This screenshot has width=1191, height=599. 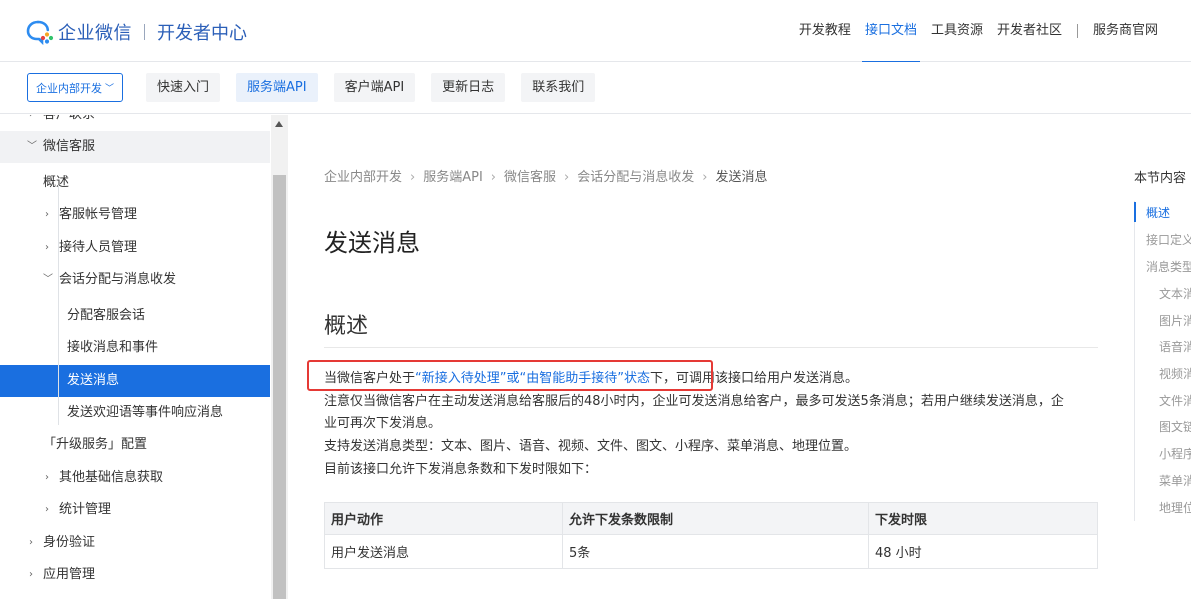 I want to click on sidebar-item-statistics: › 统计管理, so click(x=135, y=510).